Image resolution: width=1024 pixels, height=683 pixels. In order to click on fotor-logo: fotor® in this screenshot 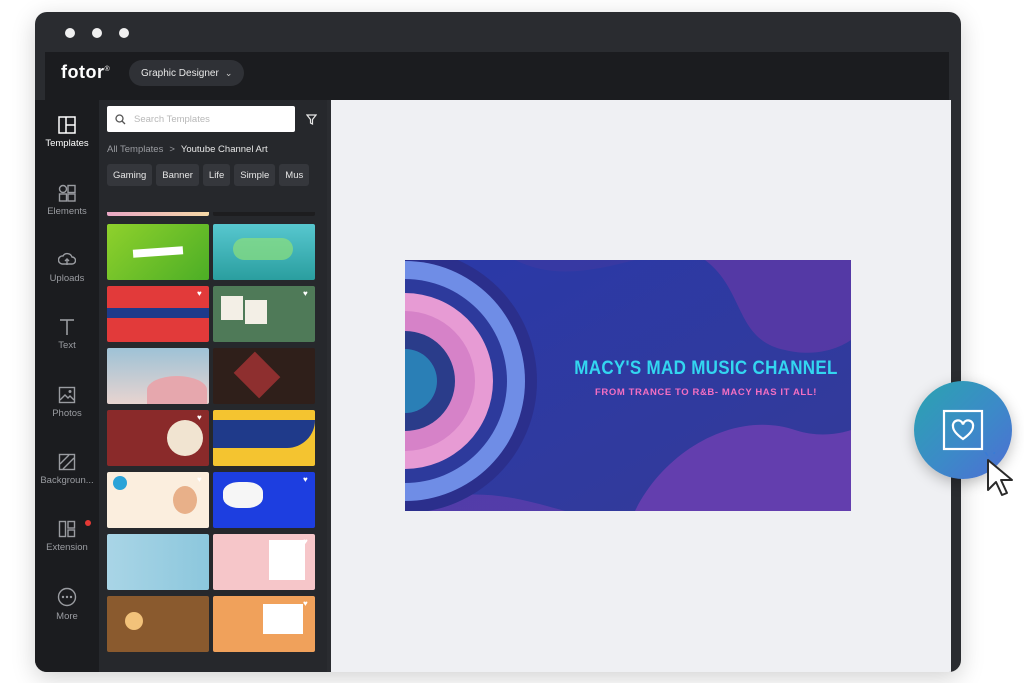, I will do `click(85, 72)`.